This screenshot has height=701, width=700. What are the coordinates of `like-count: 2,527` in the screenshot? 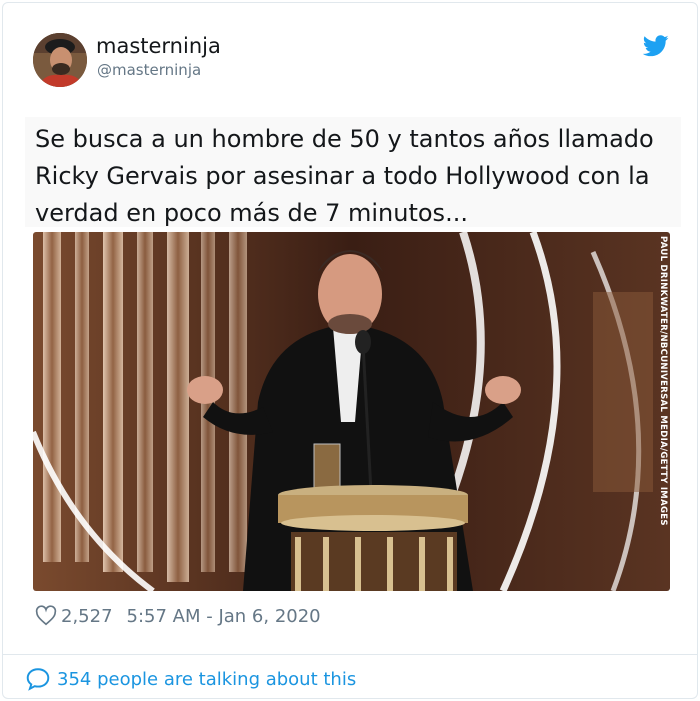 It's located at (87, 616).